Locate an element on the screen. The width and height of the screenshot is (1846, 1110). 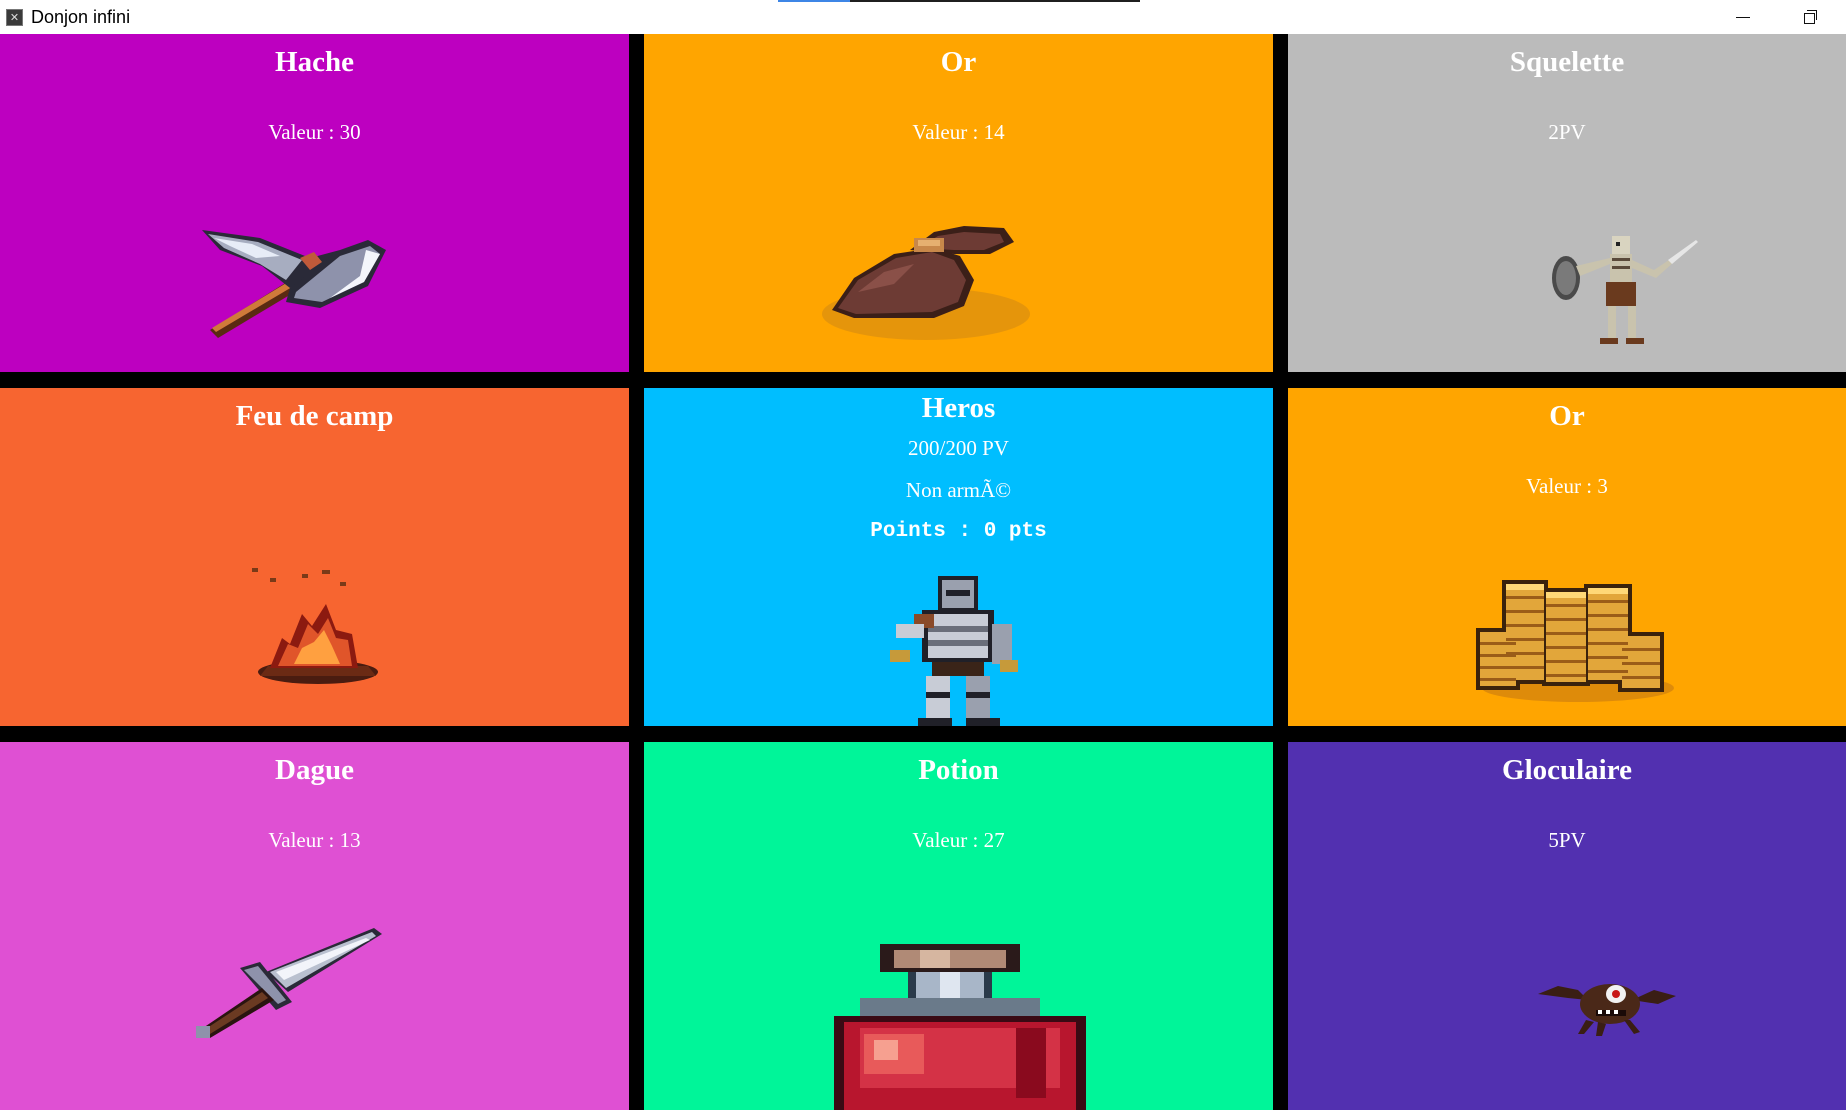
card-value: Valeur : 13 is located at coordinates (314, 840).